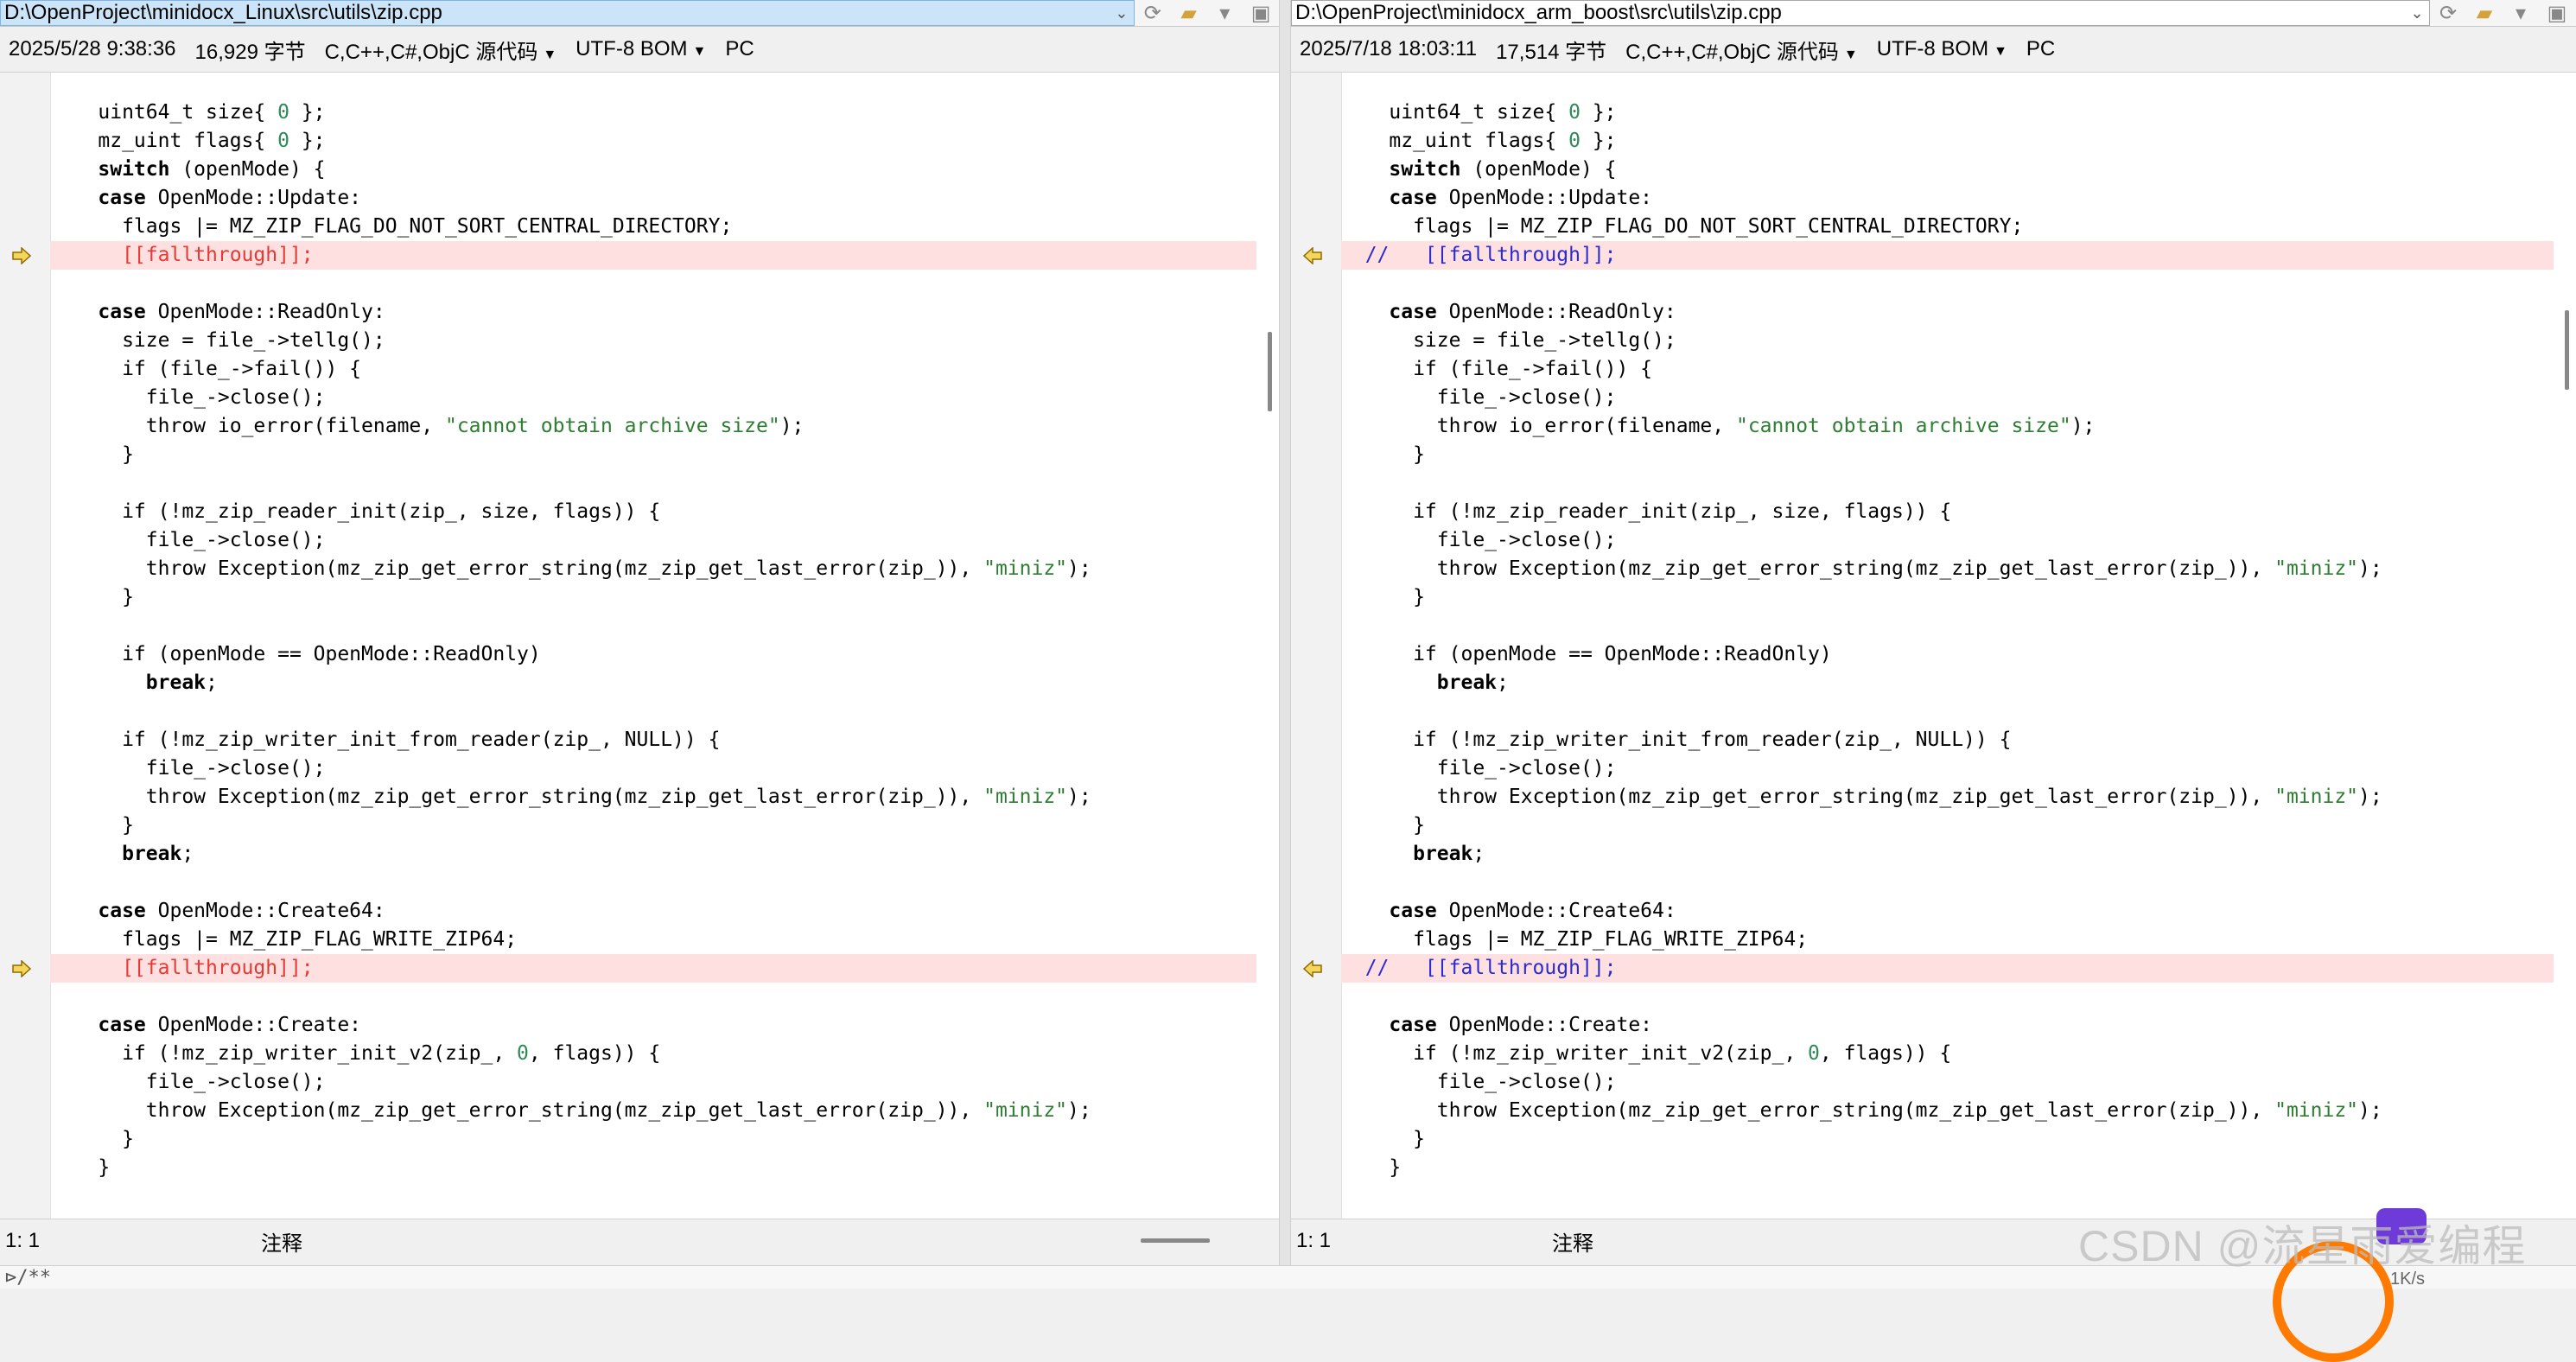 The image size is (2576, 1362). Describe the element at coordinates (640, 1241) in the screenshot. I see `left-status-bar: 1: 1 注释` at that location.